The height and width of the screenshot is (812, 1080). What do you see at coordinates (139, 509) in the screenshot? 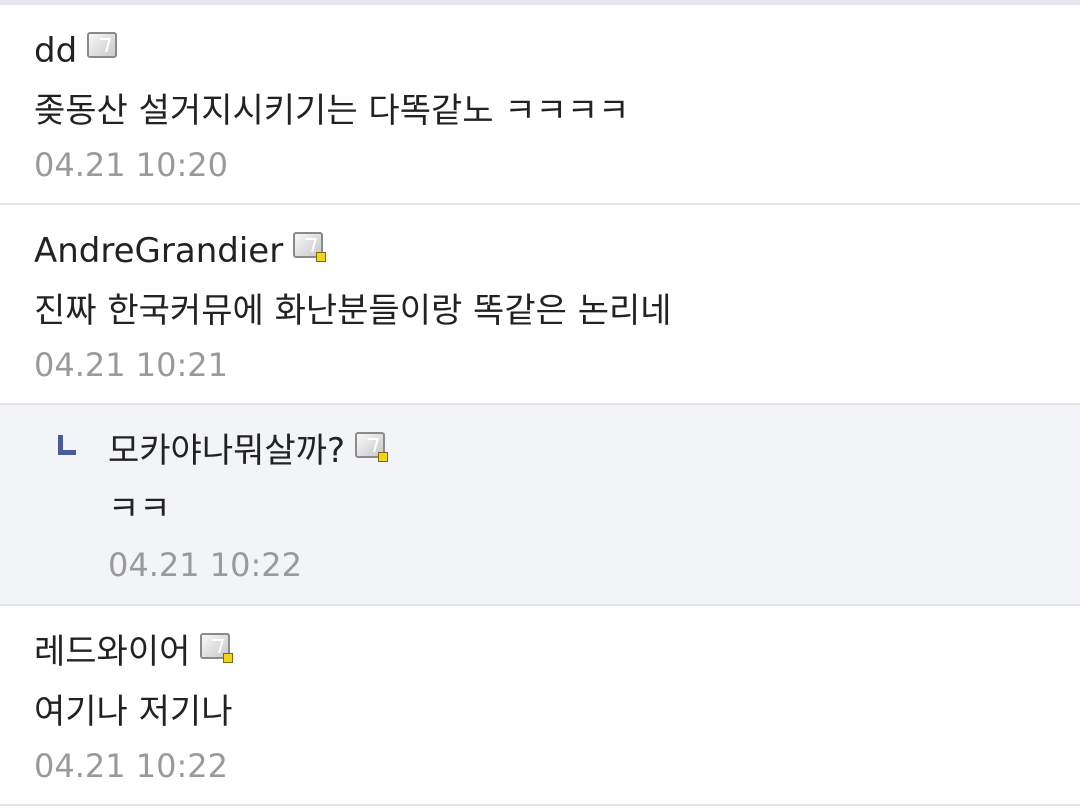
I see `comment-text: ㅋㅋ` at bounding box center [139, 509].